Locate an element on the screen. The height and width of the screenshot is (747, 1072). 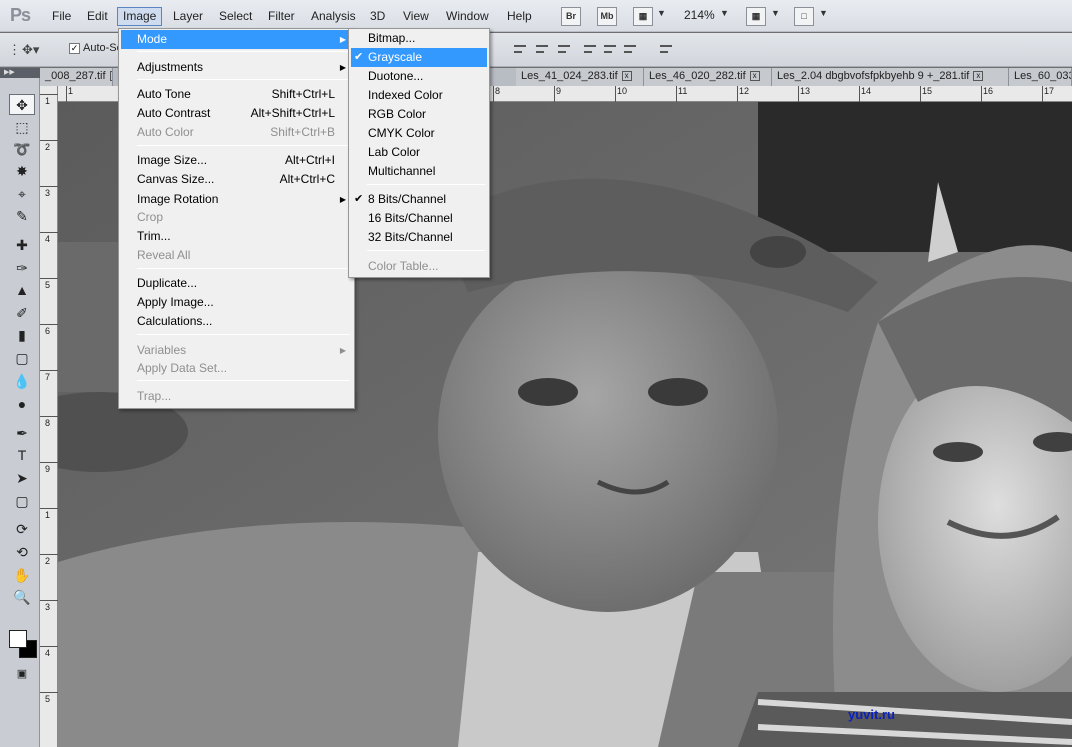
pen-tool-icon: ✒ is located at coordinates (22, 433).